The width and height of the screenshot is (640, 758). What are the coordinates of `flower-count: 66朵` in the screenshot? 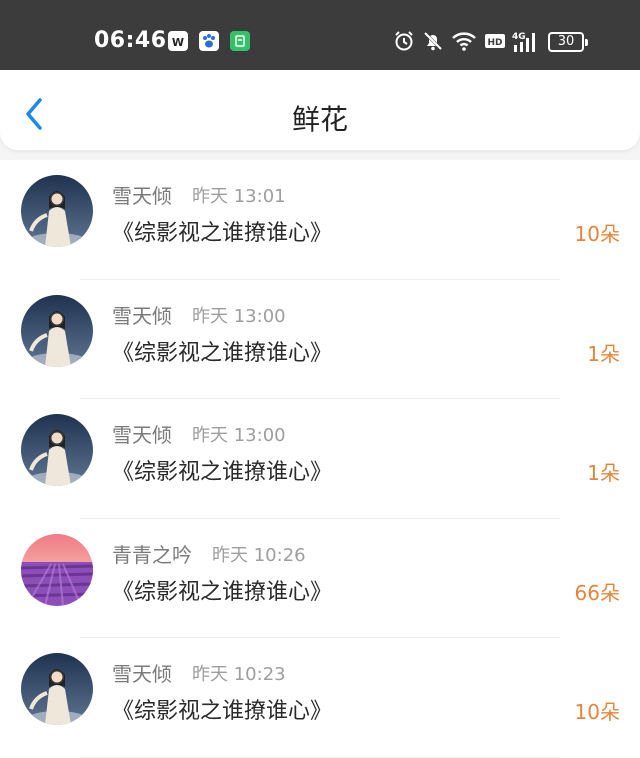 It's located at (597, 592).